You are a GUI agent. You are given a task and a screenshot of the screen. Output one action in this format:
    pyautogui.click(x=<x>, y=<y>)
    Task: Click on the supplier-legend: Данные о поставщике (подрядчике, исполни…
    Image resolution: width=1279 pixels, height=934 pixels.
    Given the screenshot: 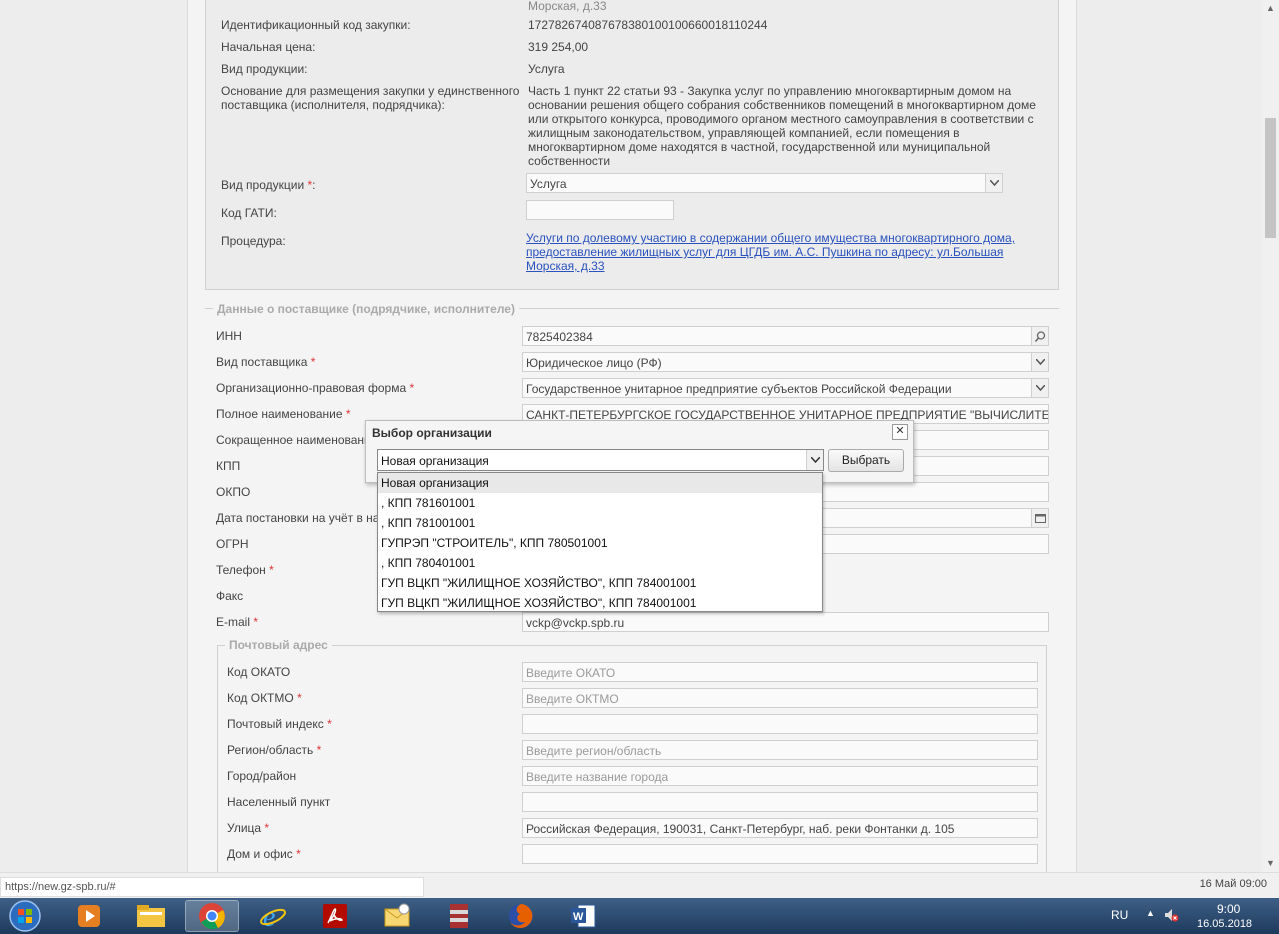 What is the action you would take?
    pyautogui.click(x=366, y=309)
    